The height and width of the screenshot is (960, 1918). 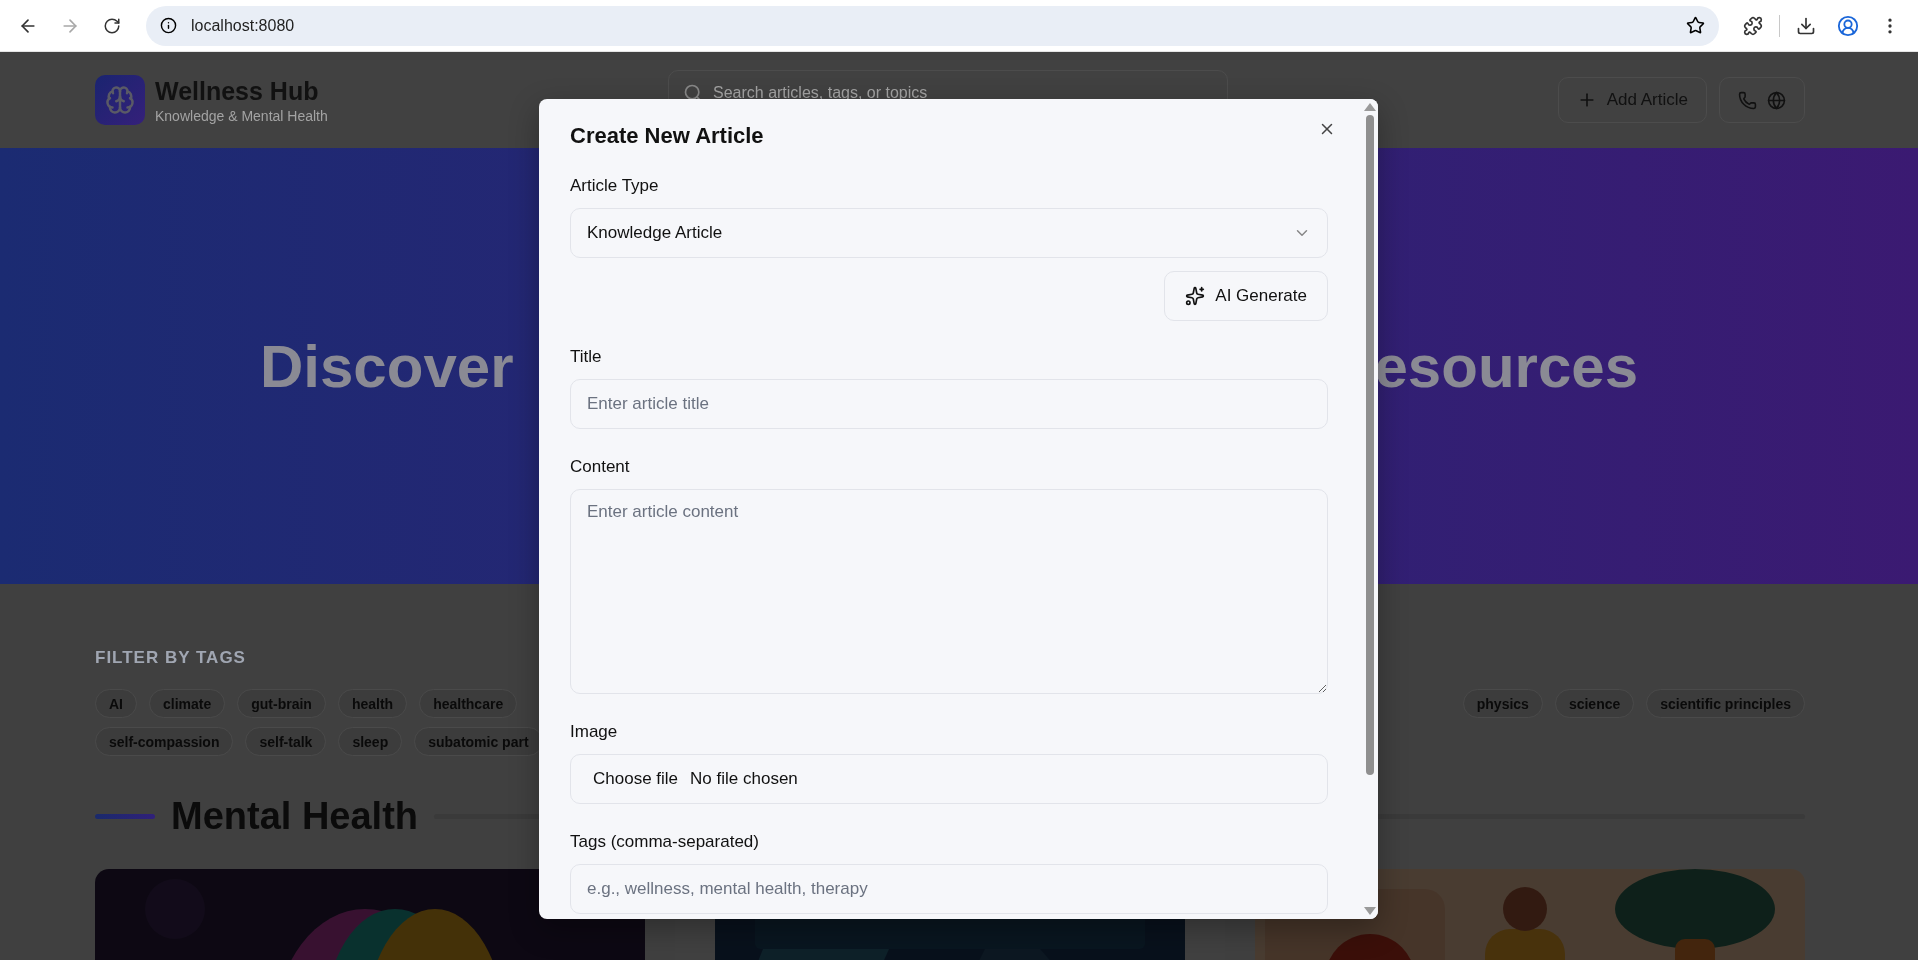 I want to click on globe-icon, so click(x=1776, y=100).